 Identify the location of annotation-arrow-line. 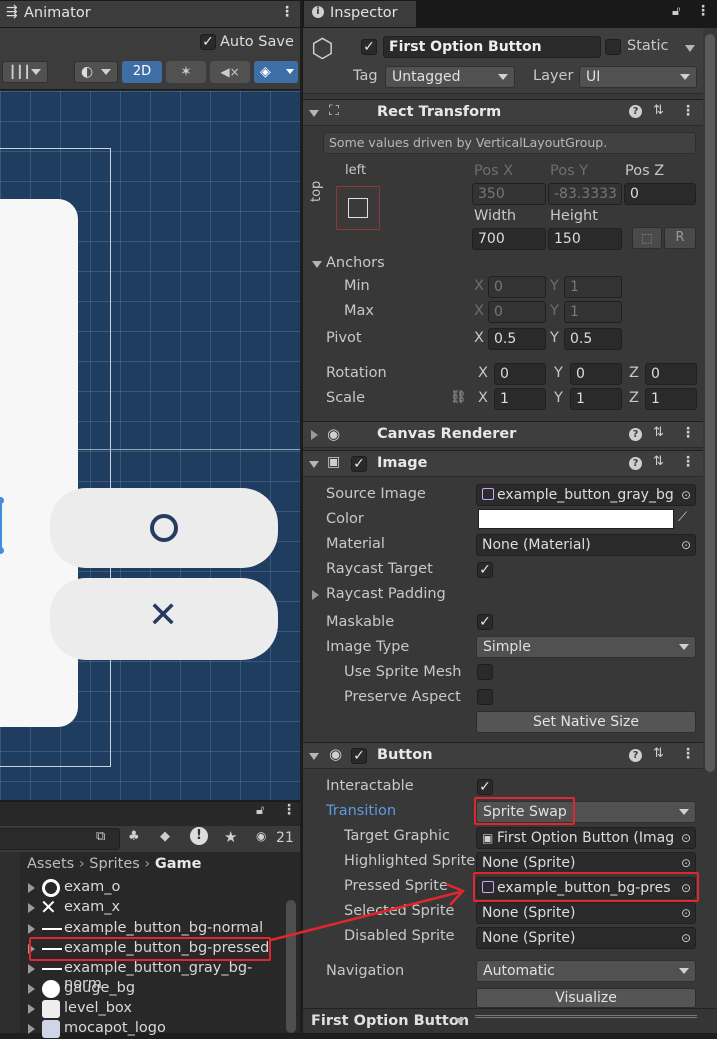
(365, 916).